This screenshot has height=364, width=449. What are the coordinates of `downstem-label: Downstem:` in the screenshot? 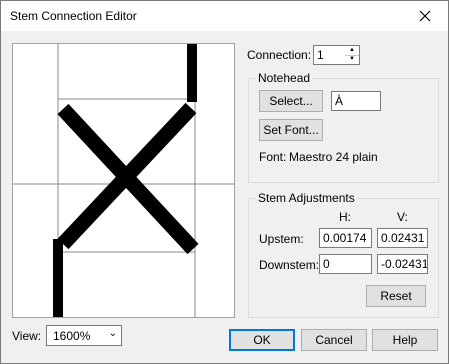 It's located at (289, 265).